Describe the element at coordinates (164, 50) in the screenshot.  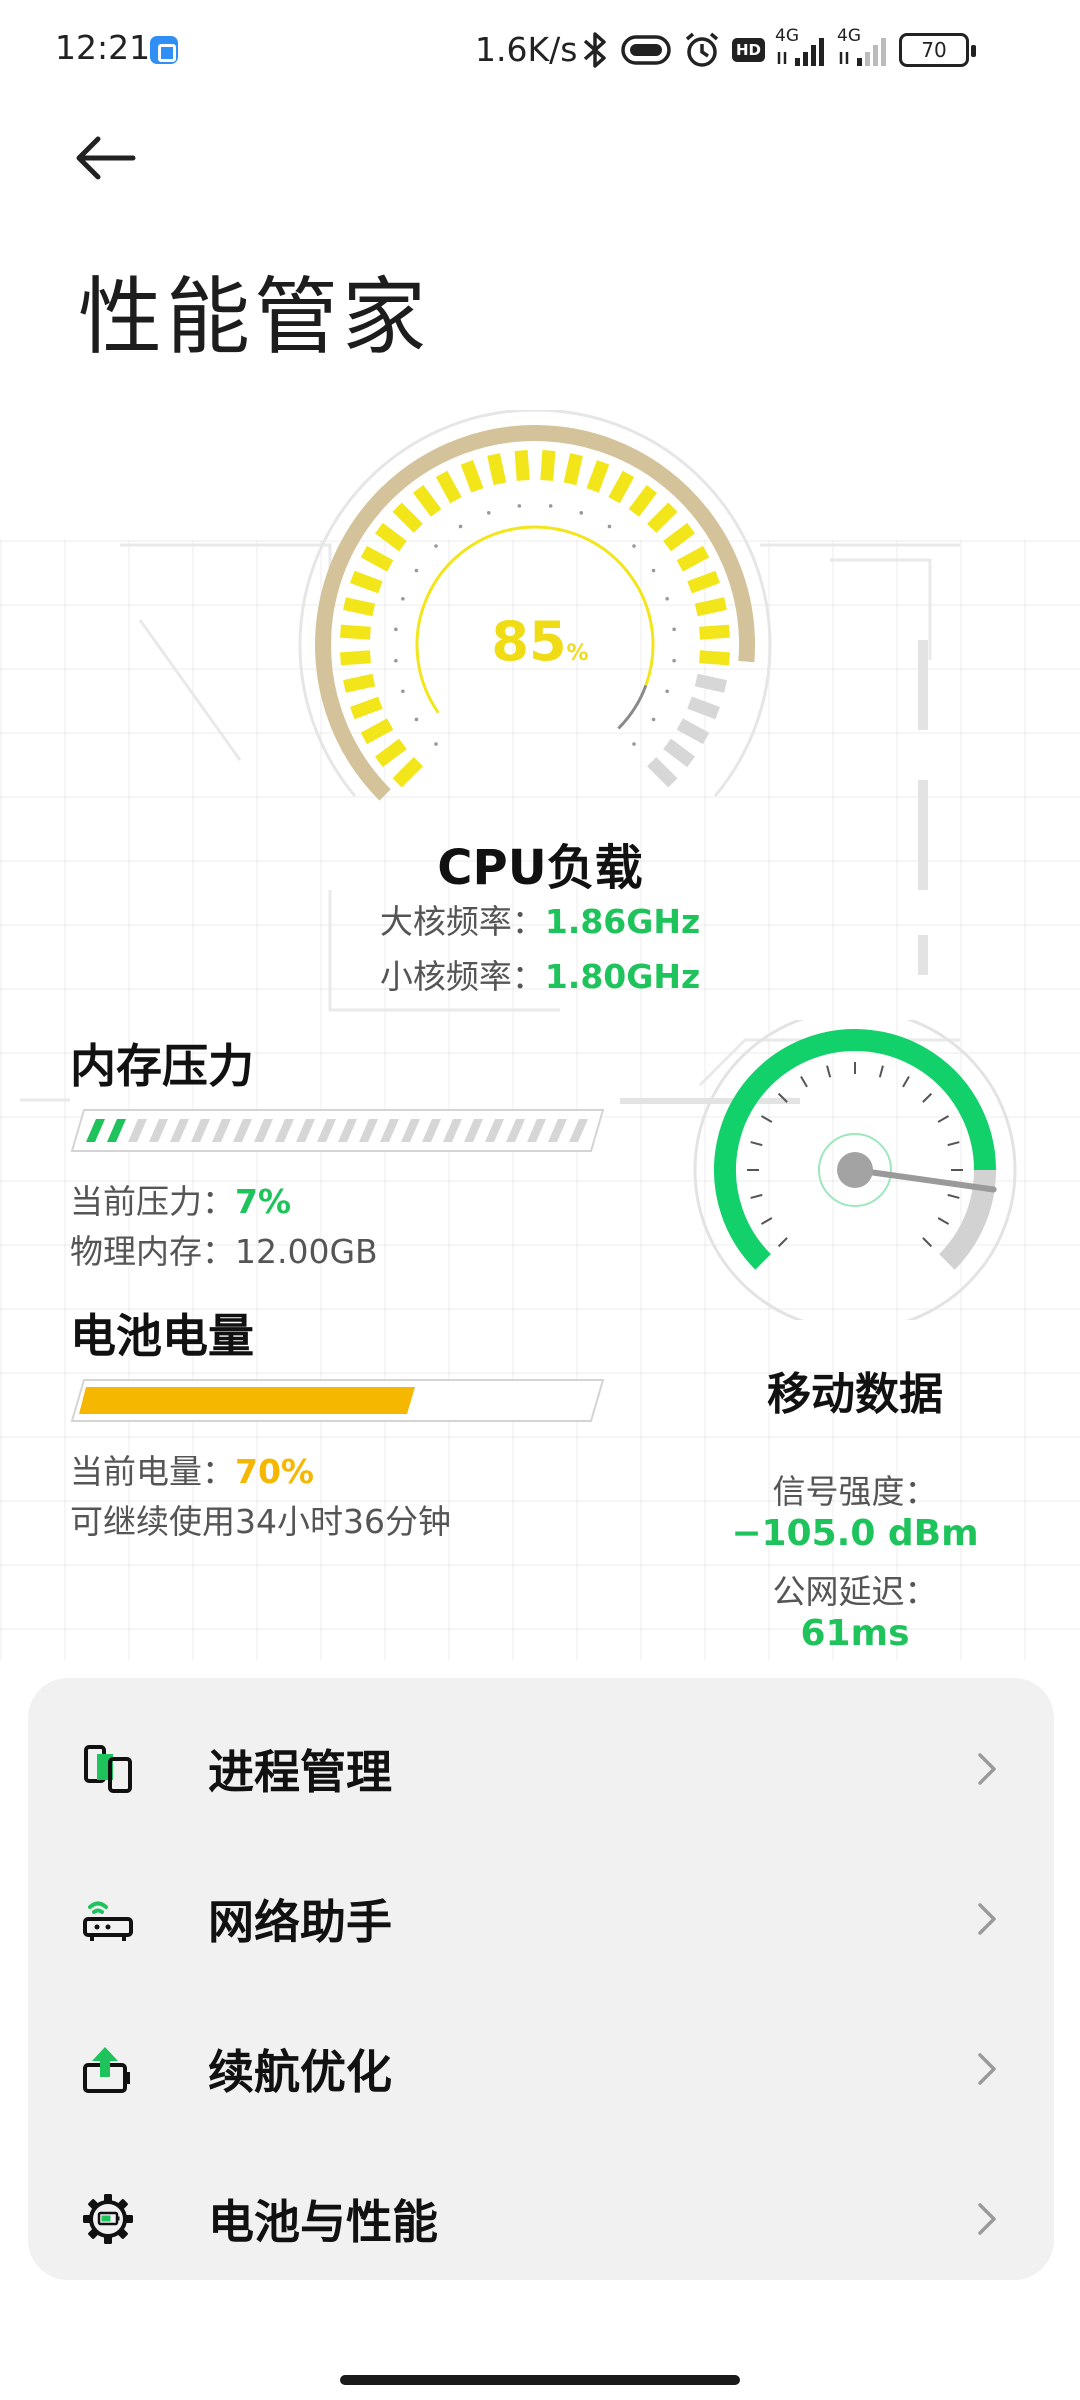
I see `notification-app-icon` at that location.